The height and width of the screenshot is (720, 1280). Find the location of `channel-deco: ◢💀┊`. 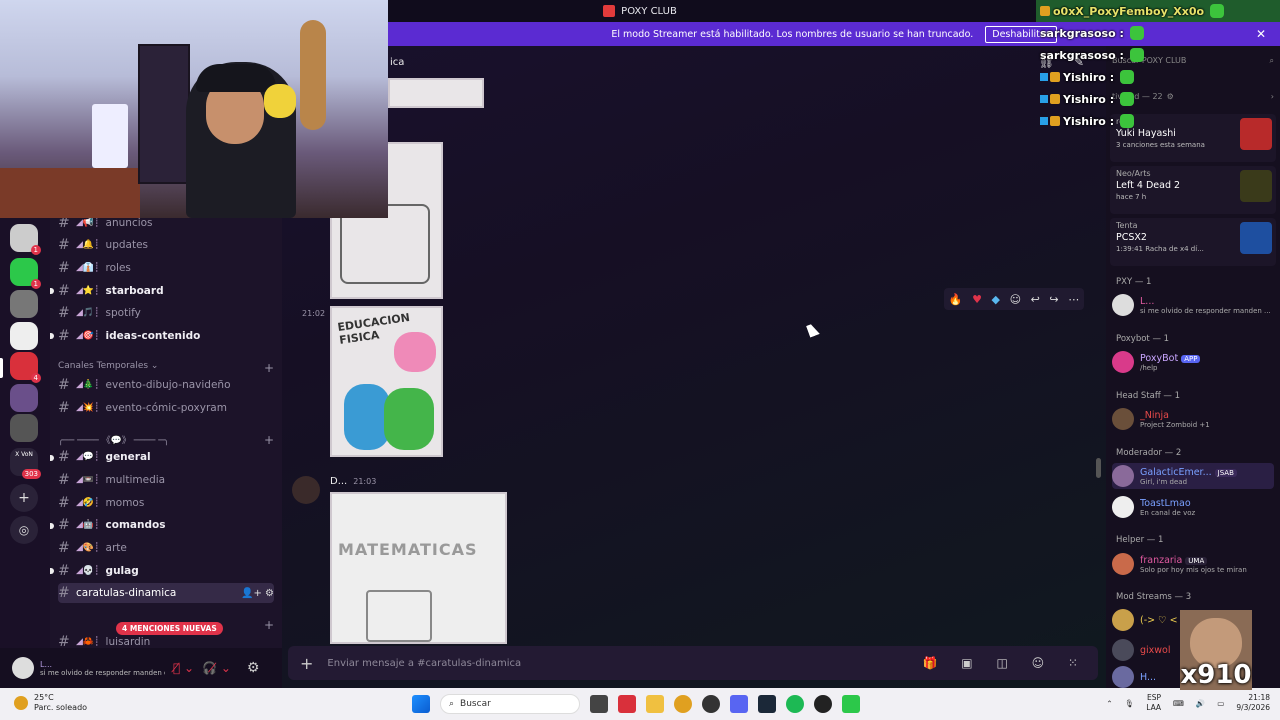

channel-deco: ◢💀┊ is located at coordinates (88, 571).